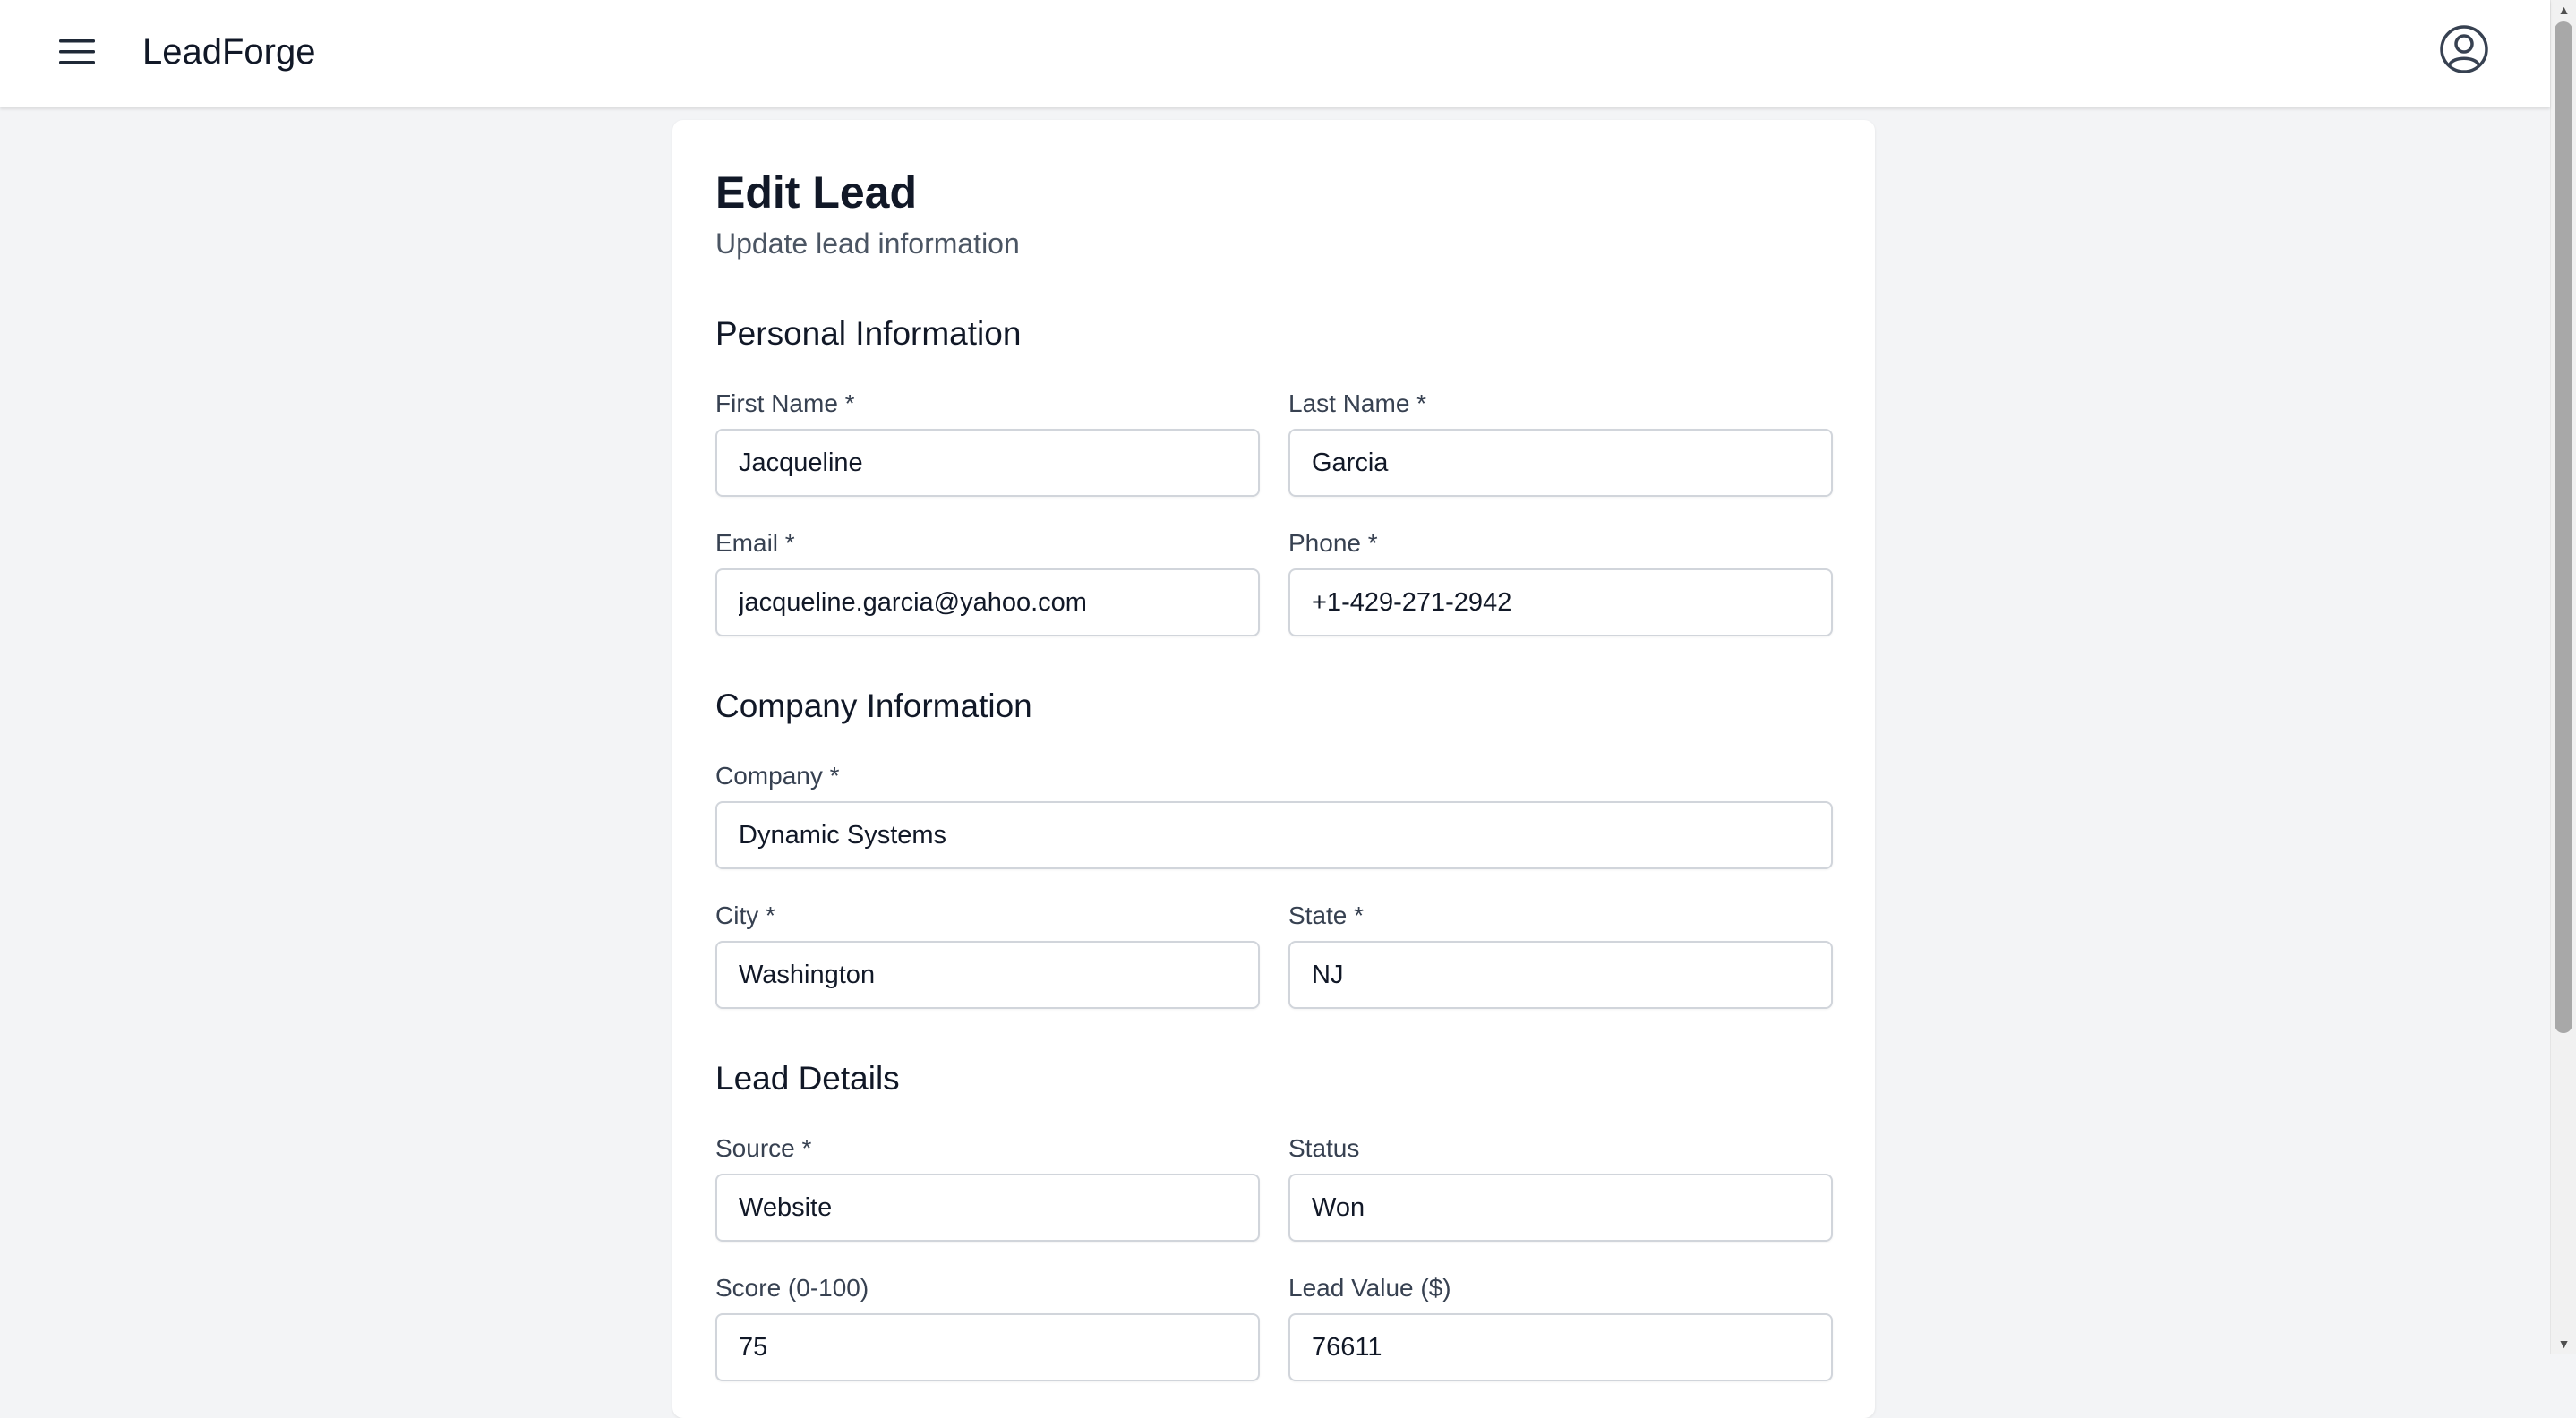 Image resolution: width=2576 pixels, height=1418 pixels. I want to click on email-label: Email *, so click(755, 543).